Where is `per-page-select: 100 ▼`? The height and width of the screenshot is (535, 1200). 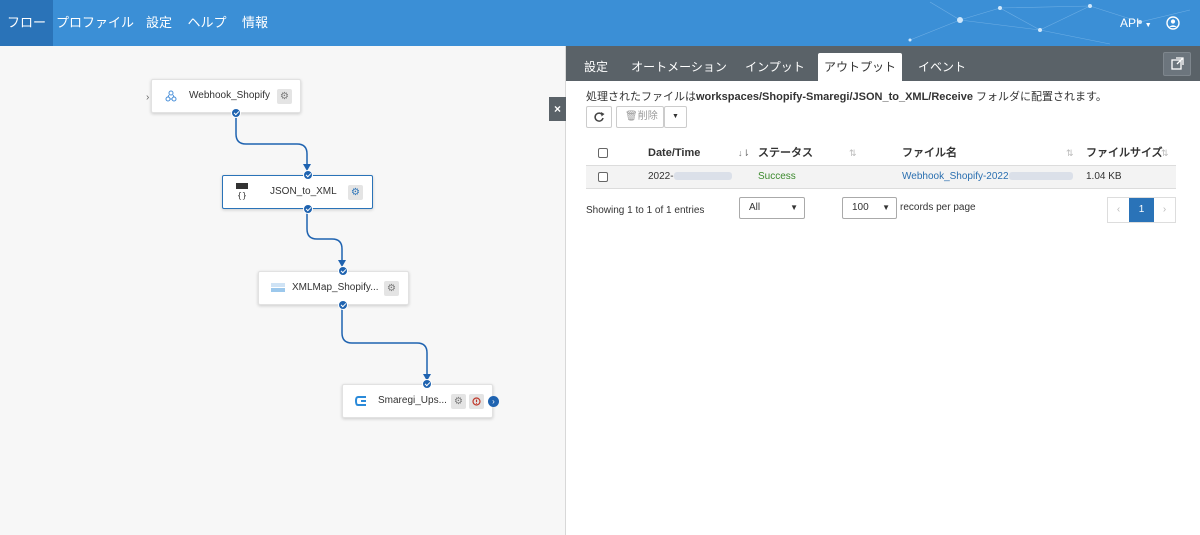 per-page-select: 100 ▼ is located at coordinates (869, 208).